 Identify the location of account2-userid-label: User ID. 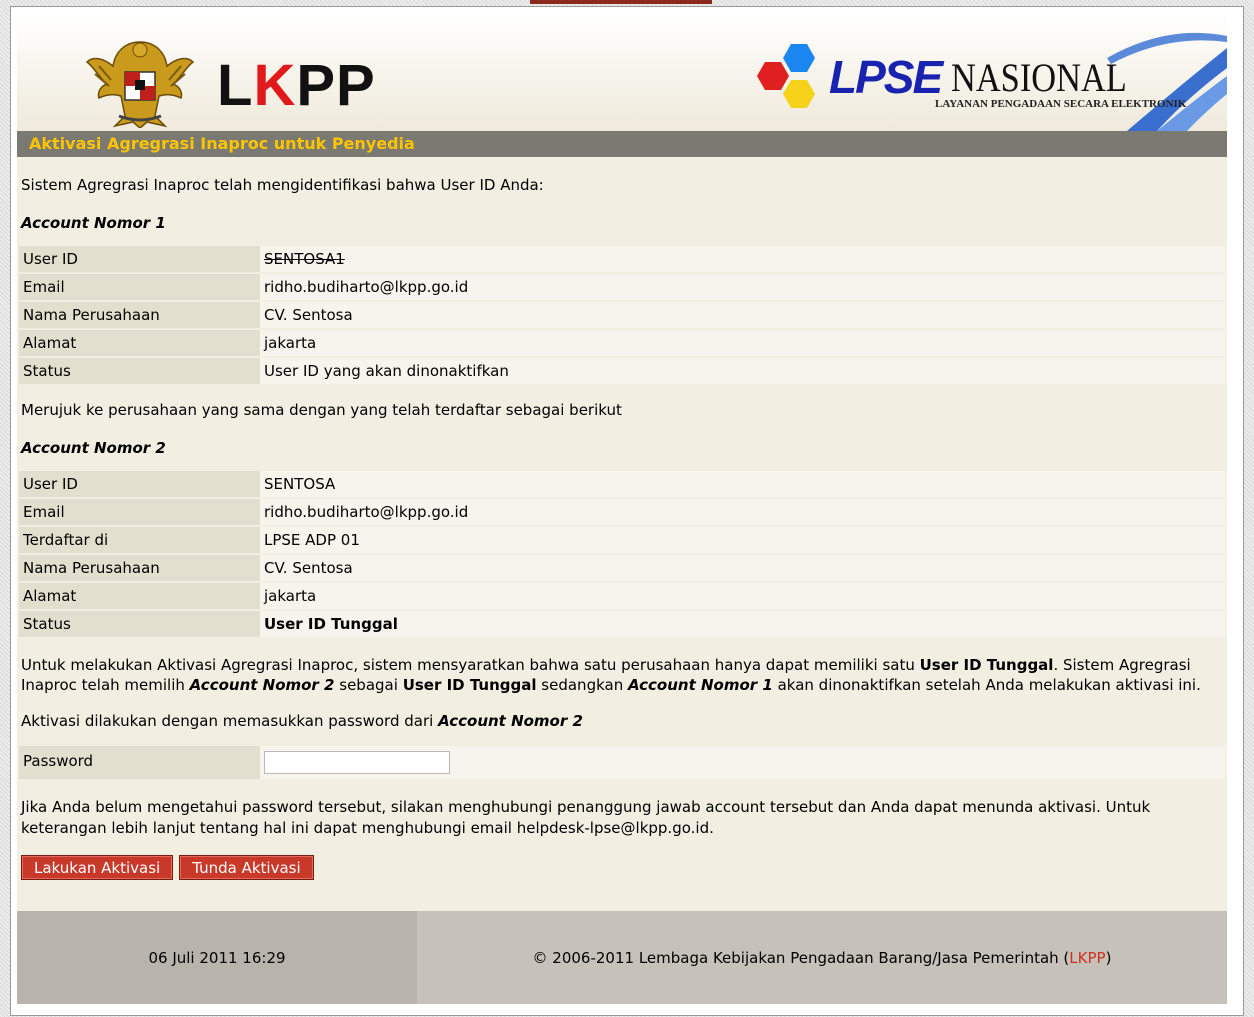
(139, 484).